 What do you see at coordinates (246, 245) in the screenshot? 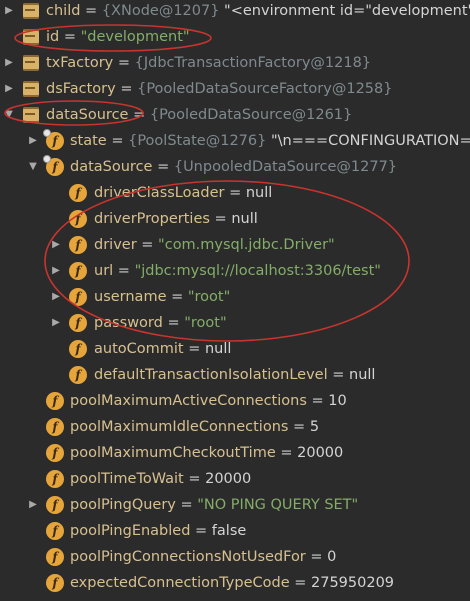
I see `string-value: "com.mysql.jdbc.Driver"` at bounding box center [246, 245].